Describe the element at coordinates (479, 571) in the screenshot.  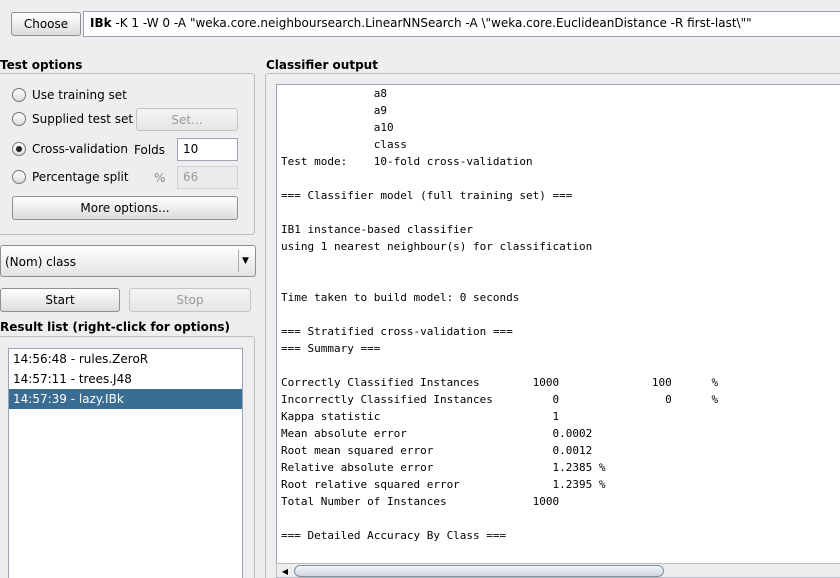
I see `scrollbar-thumb` at that location.